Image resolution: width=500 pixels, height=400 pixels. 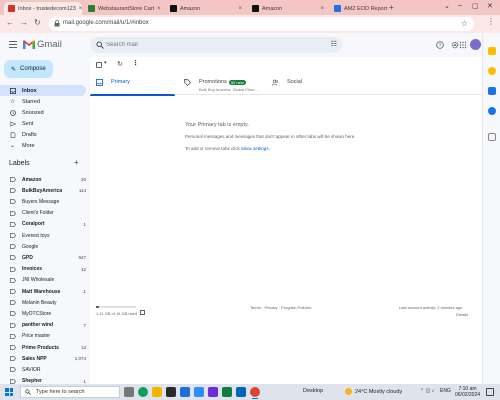 What do you see at coordinates (43, 313) in the screenshot?
I see `label-item: MyOTCStore` at bounding box center [43, 313].